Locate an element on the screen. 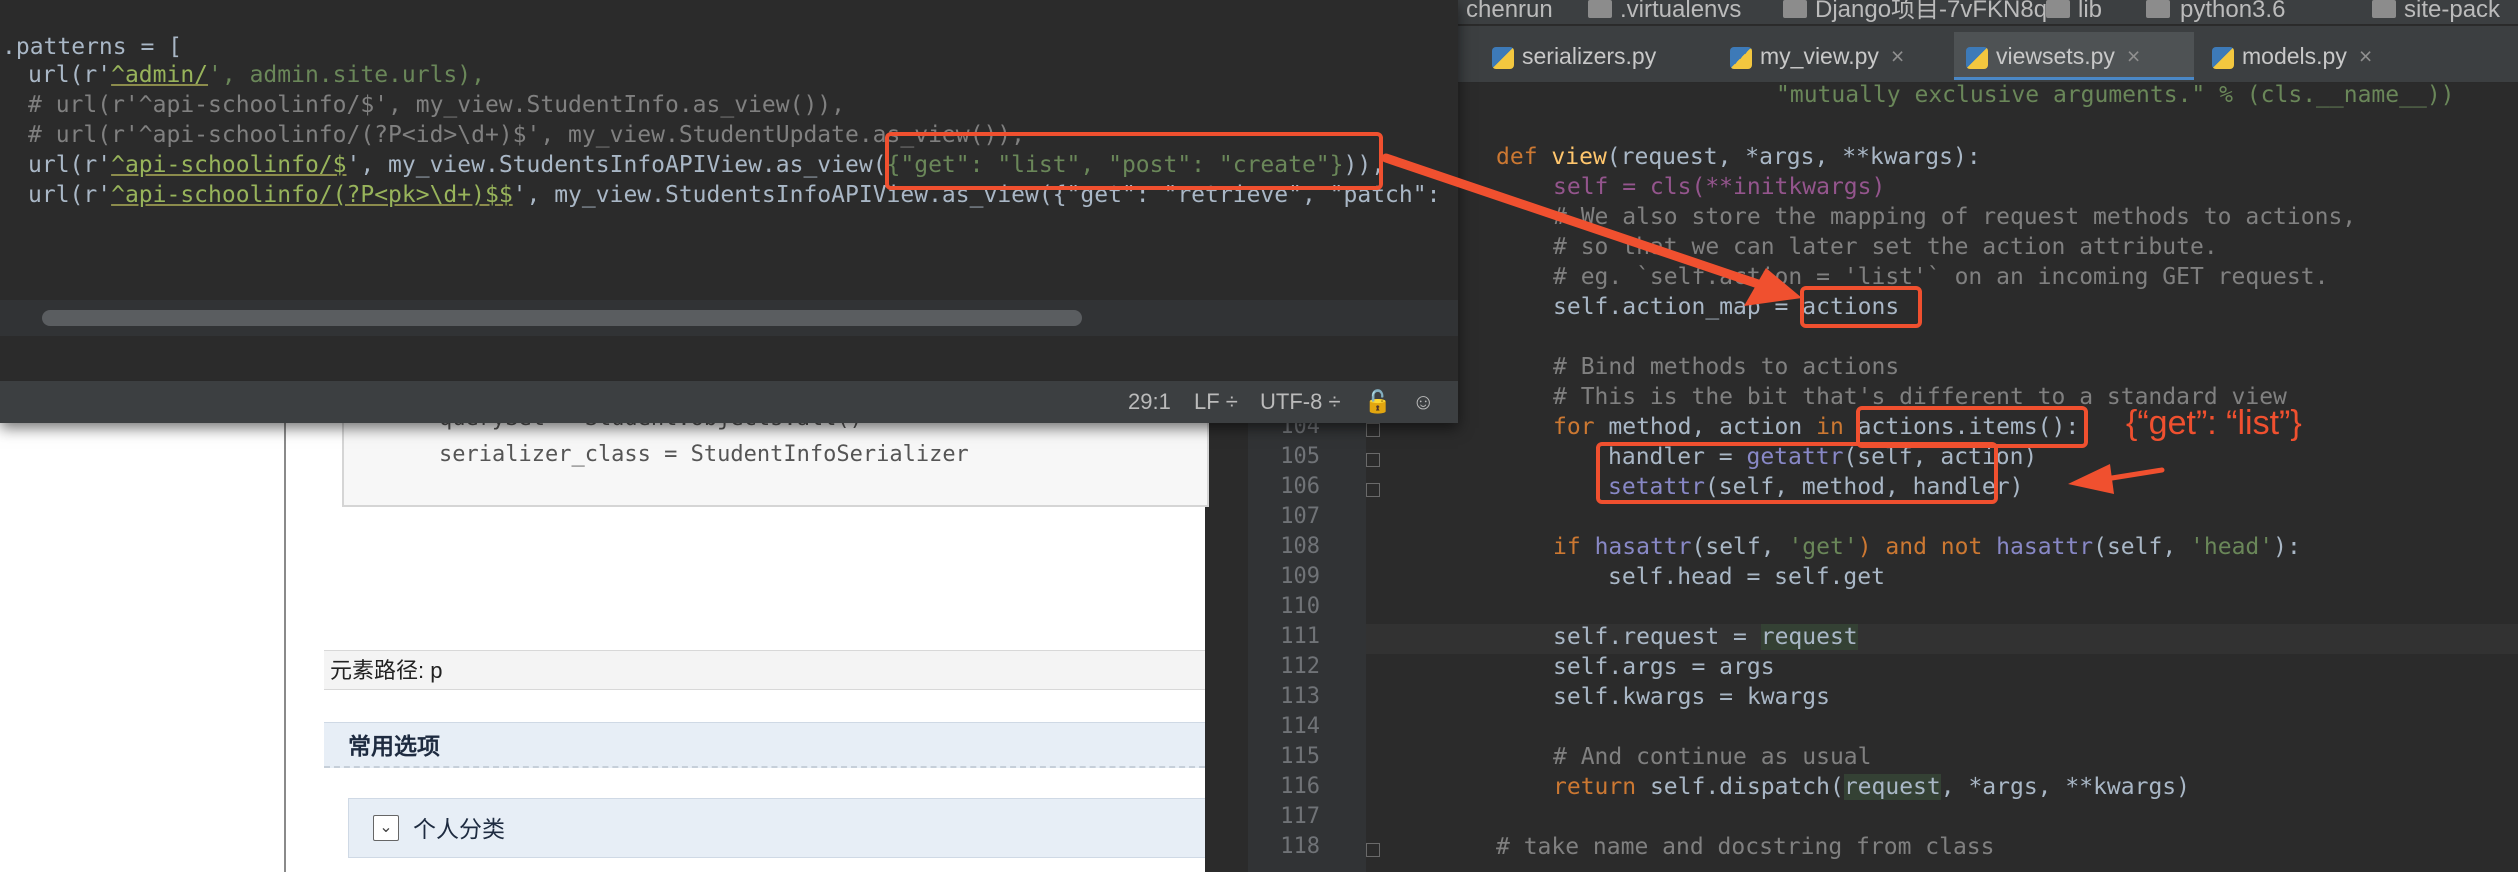 This screenshot has width=2518, height=872. status-bar: 29:1 LF ÷ UTF-8 ÷ 🔓 ☺ is located at coordinates (729, 401).